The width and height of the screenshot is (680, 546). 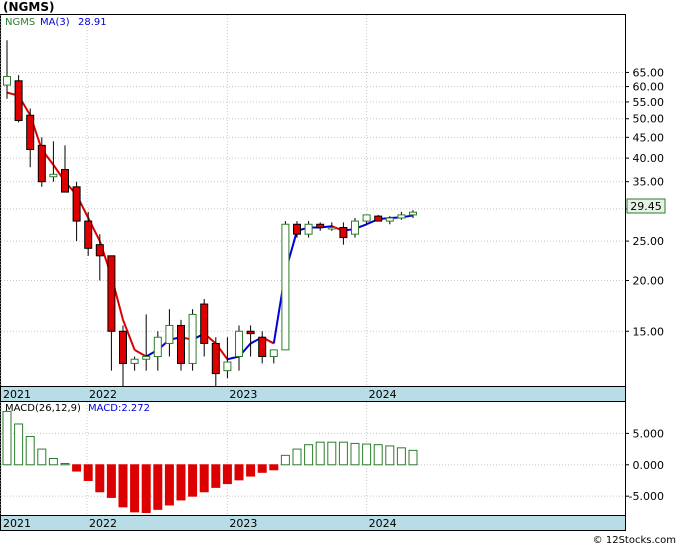 I want to click on price-tick-label: 35.00, so click(x=649, y=182).